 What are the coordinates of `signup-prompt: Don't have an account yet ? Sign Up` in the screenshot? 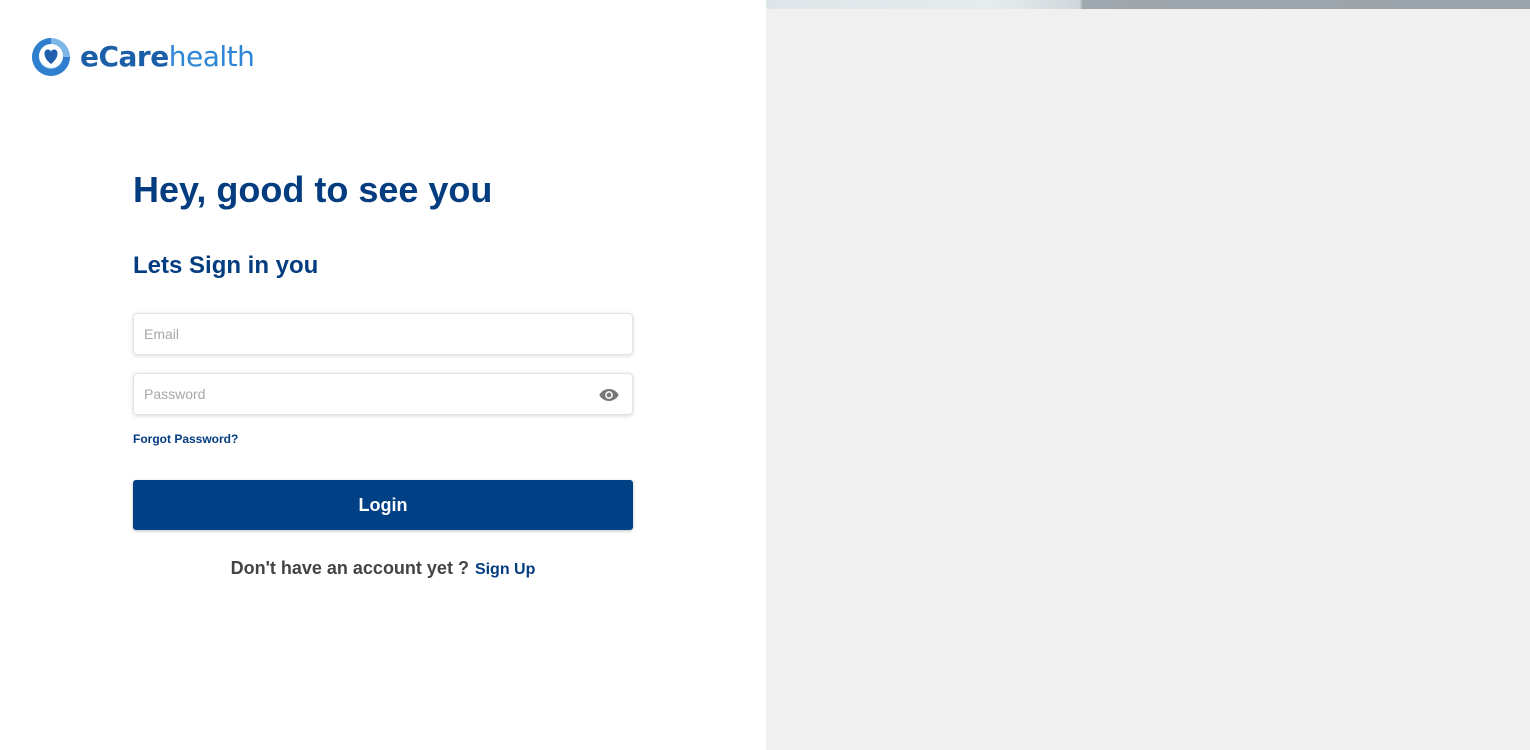 It's located at (383, 569).